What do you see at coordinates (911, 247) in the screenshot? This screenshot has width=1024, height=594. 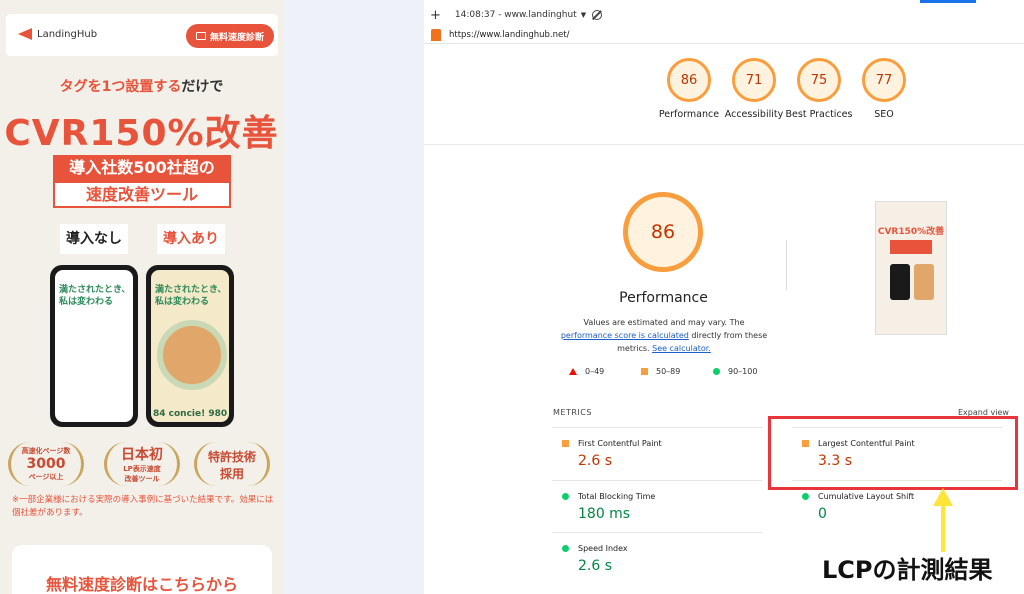 I see `thumb-banner` at bounding box center [911, 247].